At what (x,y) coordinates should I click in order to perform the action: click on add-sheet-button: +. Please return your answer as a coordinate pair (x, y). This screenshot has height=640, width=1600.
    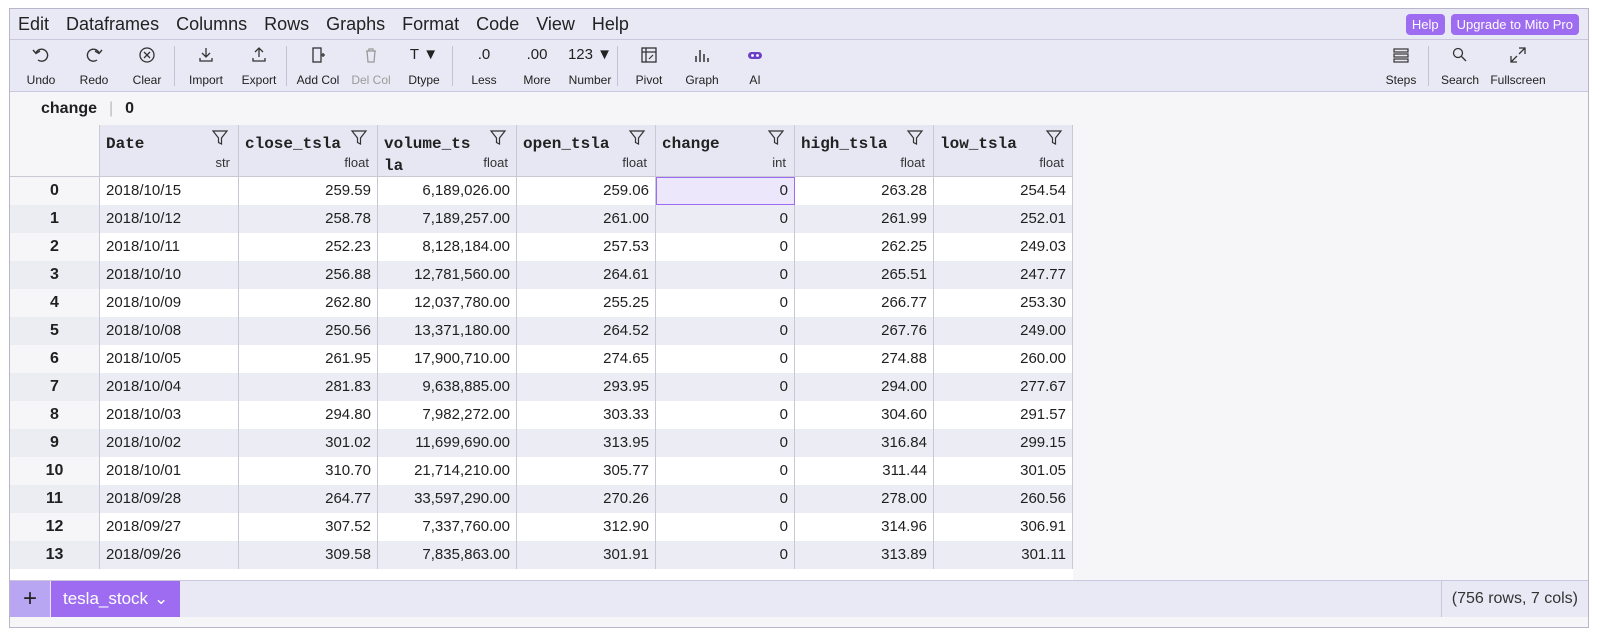
    Looking at the image, I should click on (30, 599).